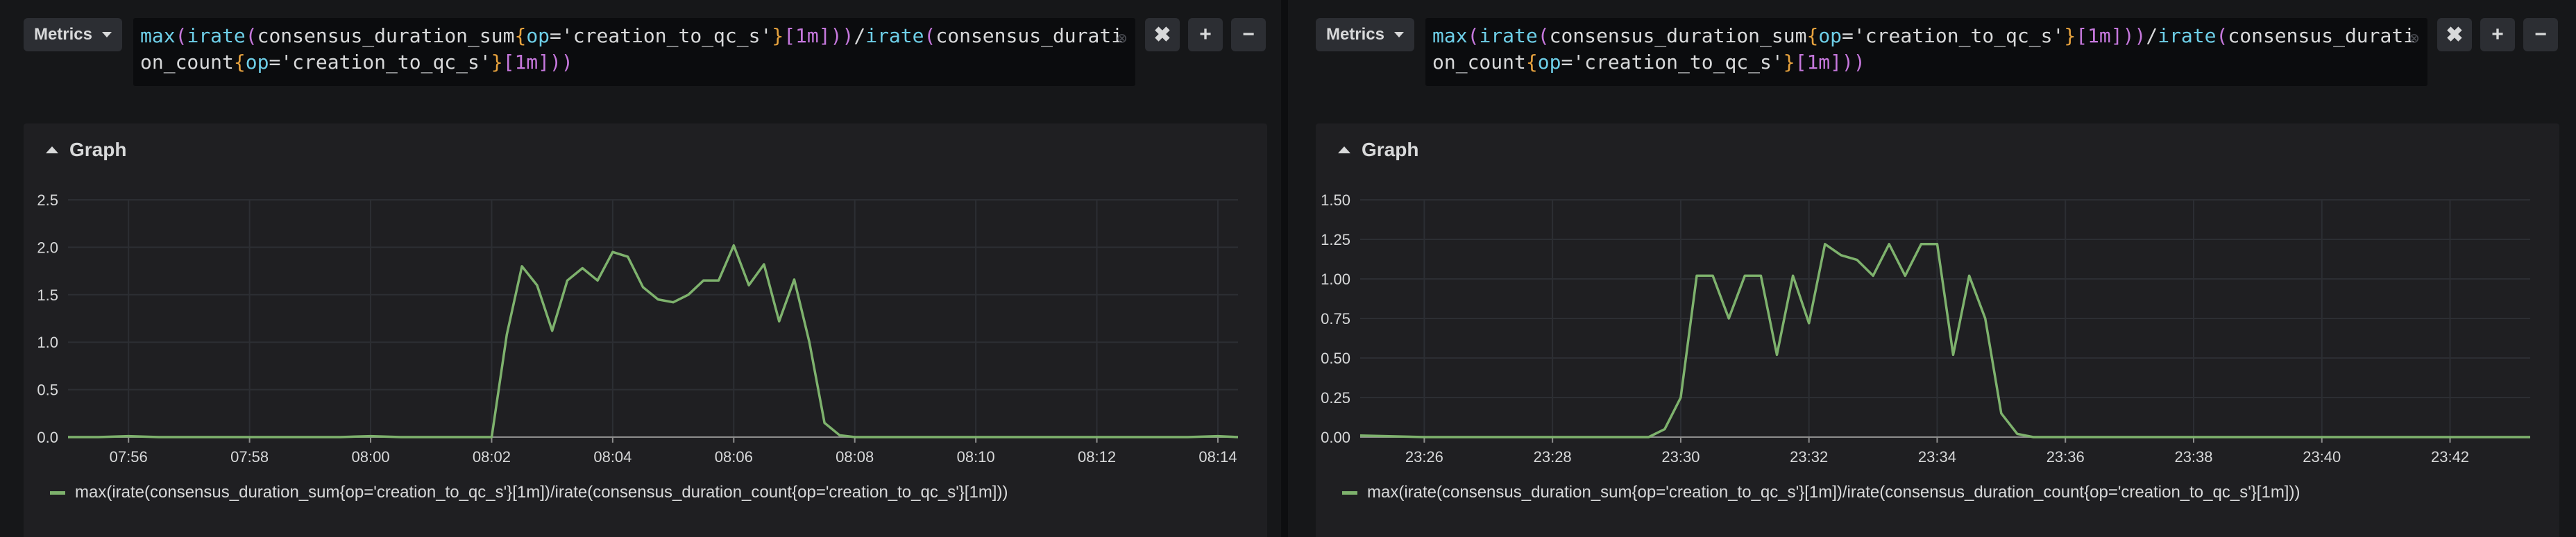  I want to click on y-tick-label: 0.50, so click(1335, 358).